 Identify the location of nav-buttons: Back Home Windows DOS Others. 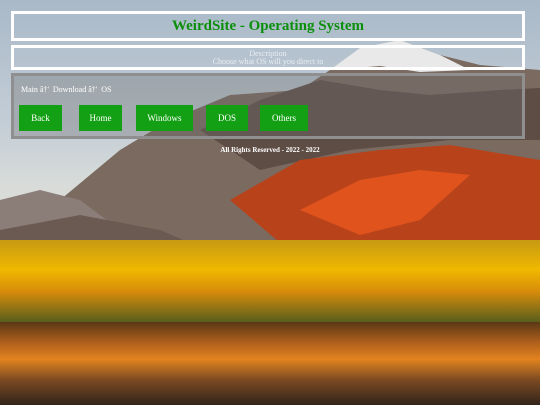
(163, 118).